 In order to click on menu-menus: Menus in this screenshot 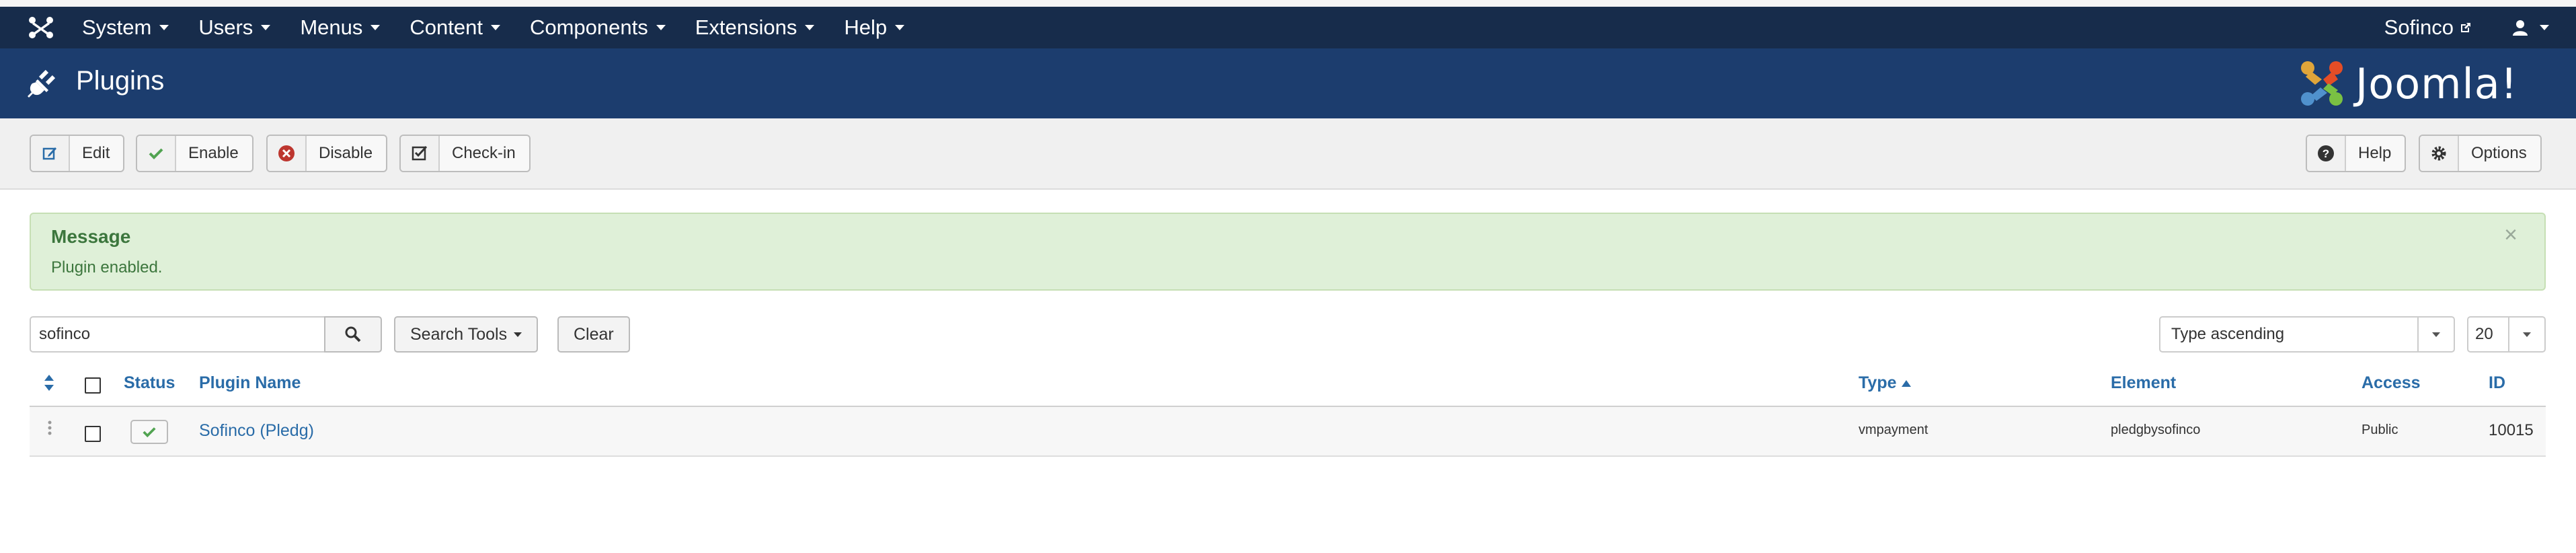, I will do `click(340, 28)`.